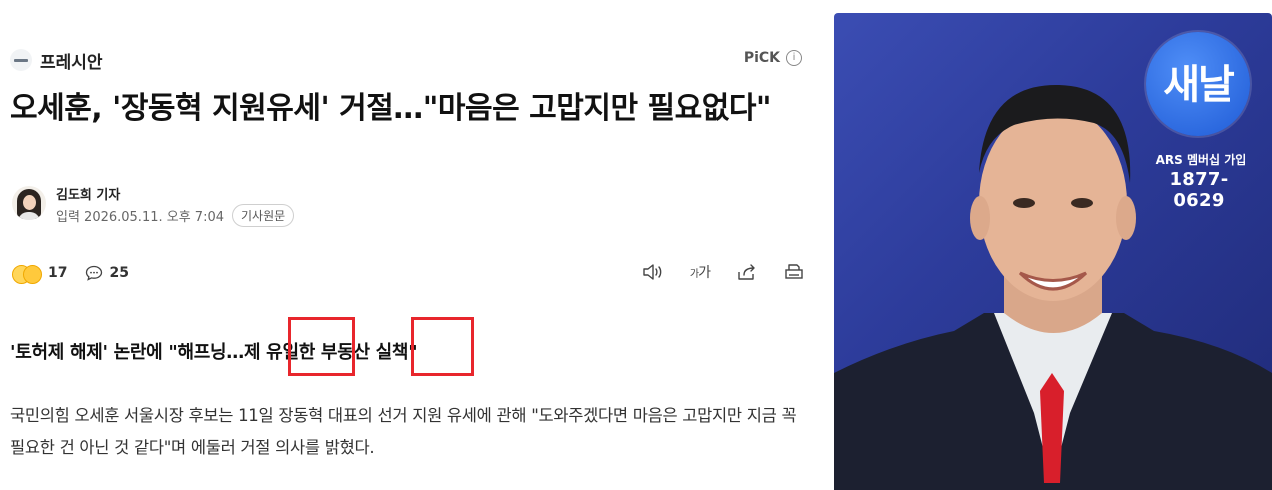 The image size is (1272, 490). What do you see at coordinates (747, 272) in the screenshot?
I see `share-icon` at bounding box center [747, 272].